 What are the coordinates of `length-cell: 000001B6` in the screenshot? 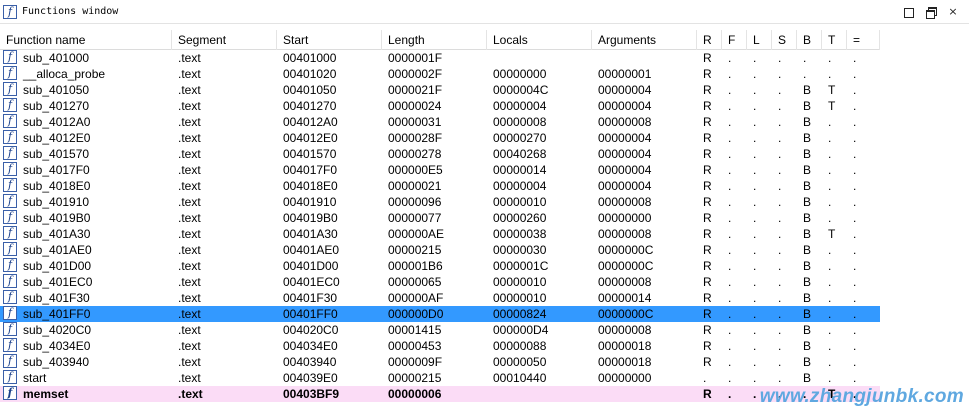 It's located at (415, 266).